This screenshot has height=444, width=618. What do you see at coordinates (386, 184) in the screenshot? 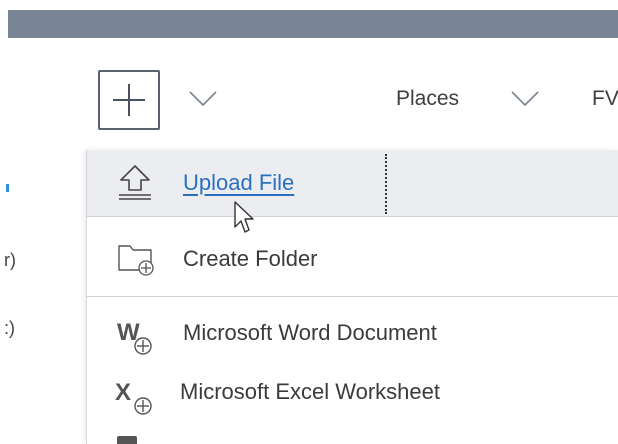
I see `focus-divider` at bounding box center [386, 184].